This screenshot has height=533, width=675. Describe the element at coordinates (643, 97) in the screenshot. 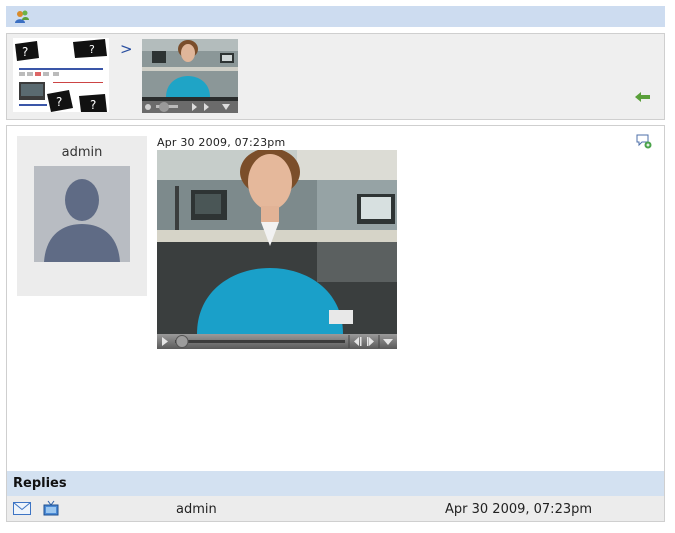

I see `back-arrow-icon` at that location.